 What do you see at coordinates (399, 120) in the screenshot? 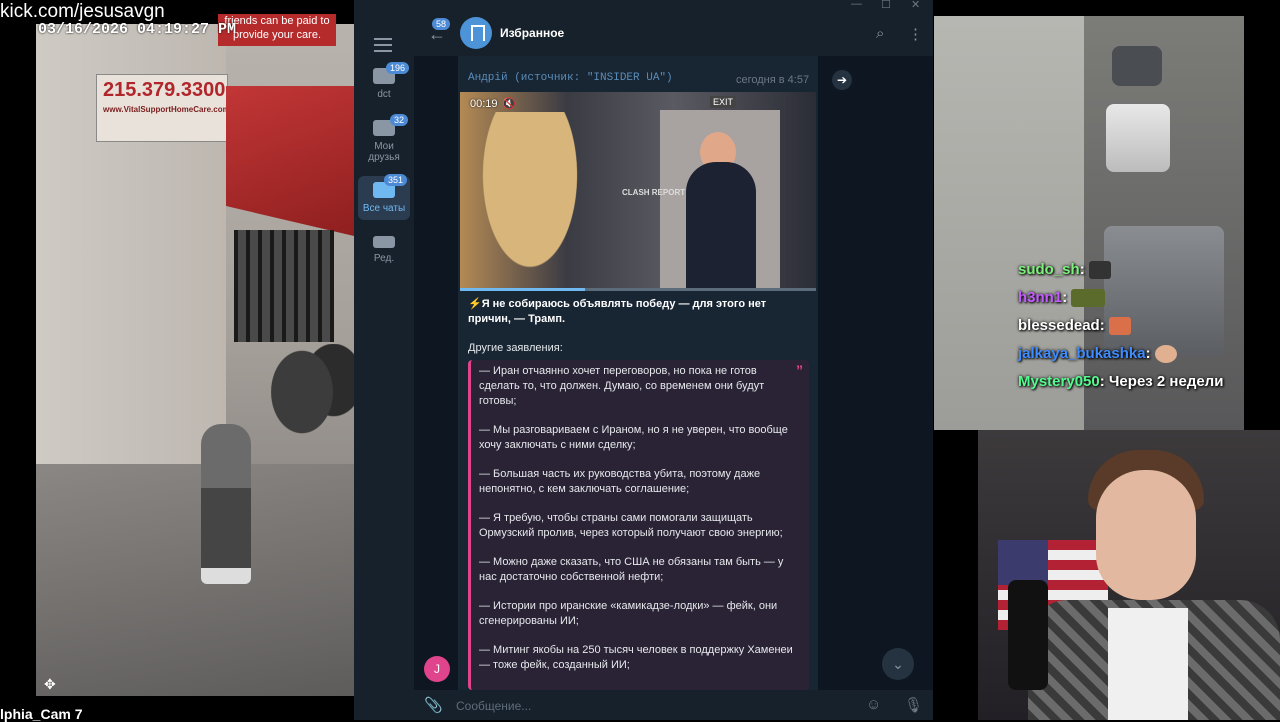
I see `unread-badge: 32` at bounding box center [399, 120].